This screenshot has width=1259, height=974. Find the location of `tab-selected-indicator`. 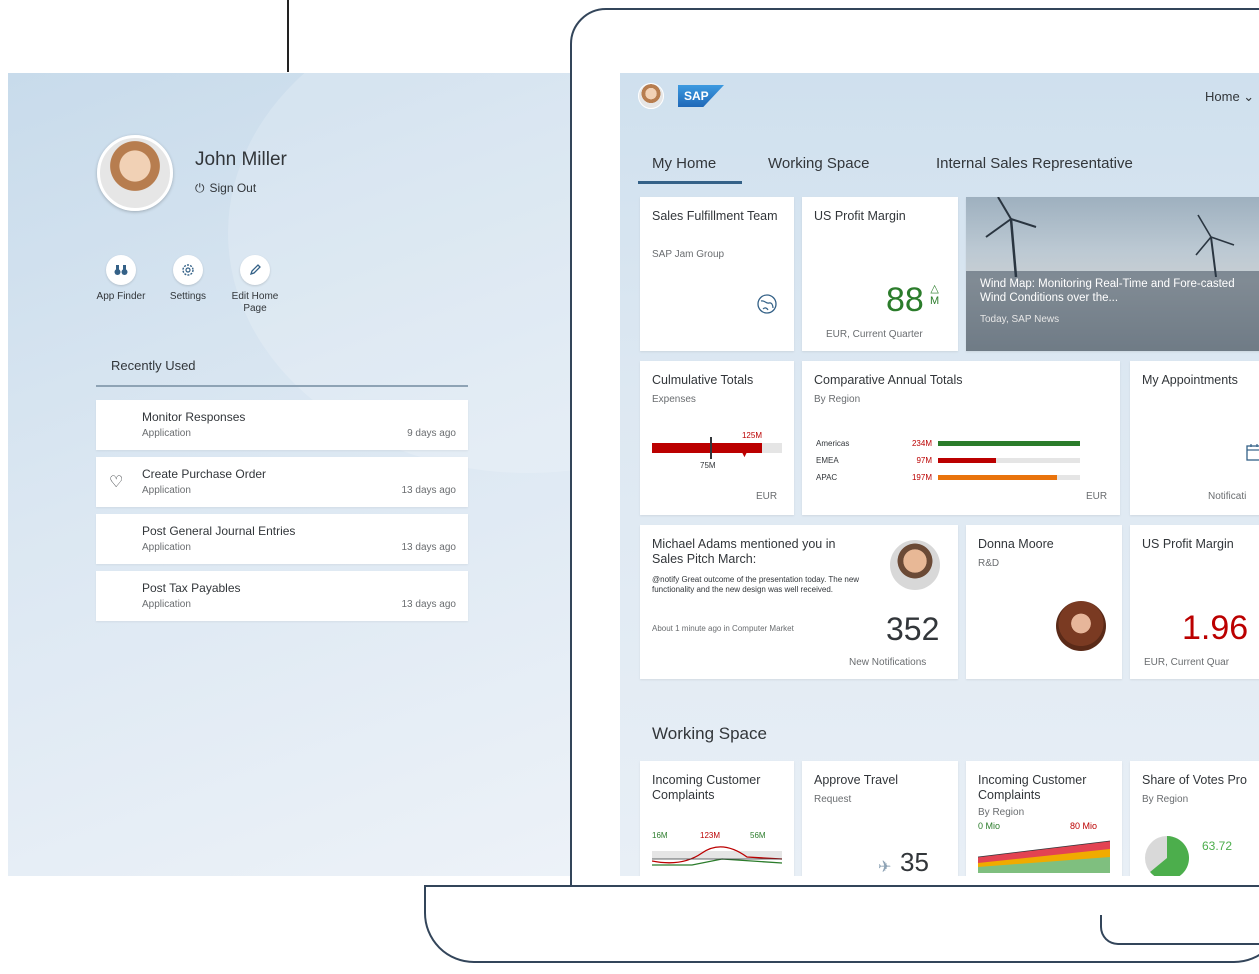

tab-selected-indicator is located at coordinates (690, 182).